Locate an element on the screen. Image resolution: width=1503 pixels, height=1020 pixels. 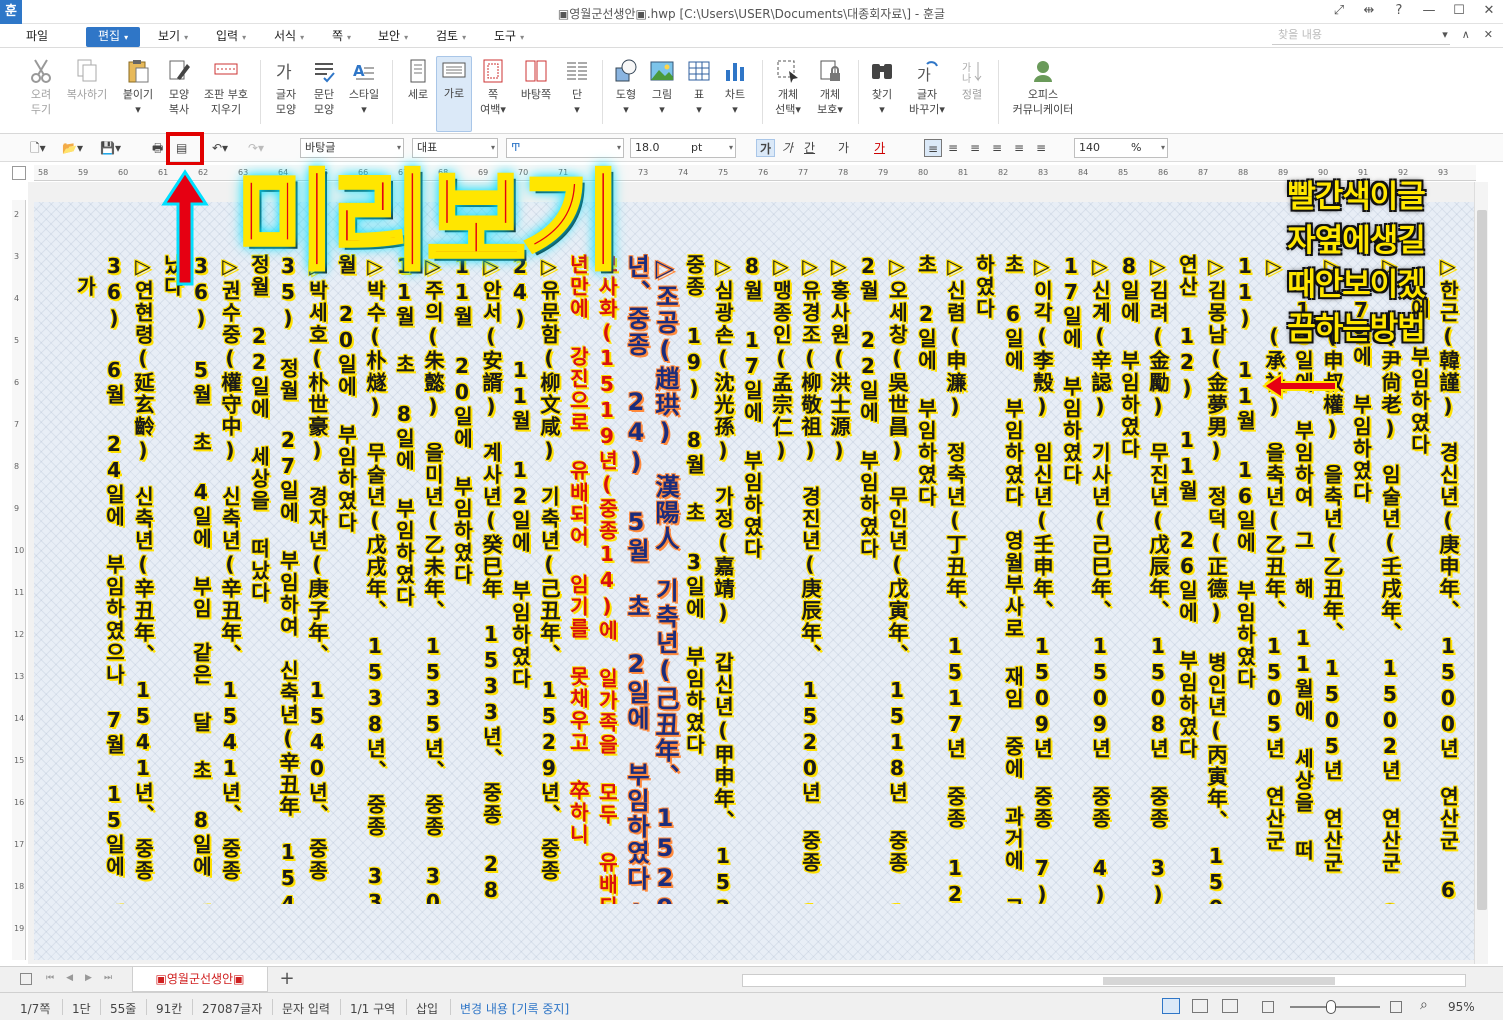
distribute-align-icon: ≡ is located at coordinates (1019, 148).